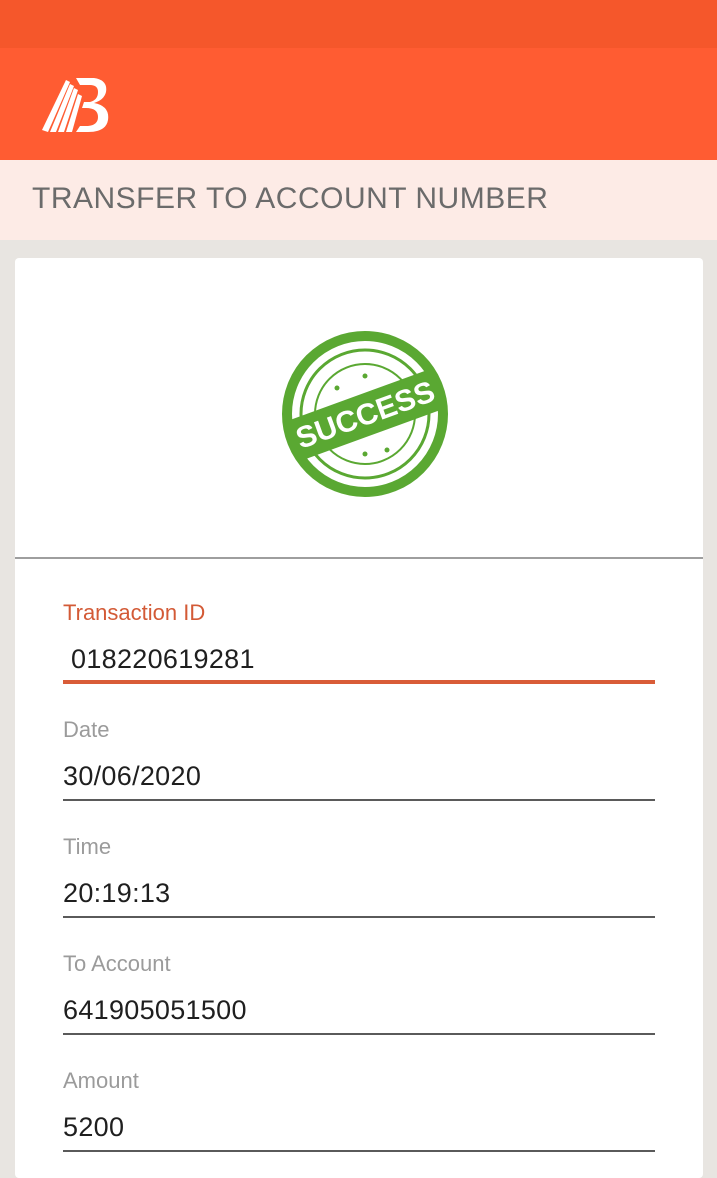 The width and height of the screenshot is (717, 1178). Describe the element at coordinates (359, 1034) in the screenshot. I see `to-account-underline` at that location.